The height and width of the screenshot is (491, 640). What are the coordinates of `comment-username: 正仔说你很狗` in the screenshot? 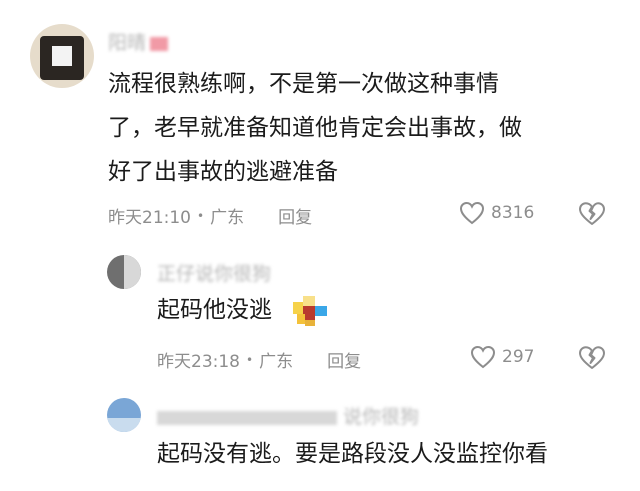 It's located at (214, 272).